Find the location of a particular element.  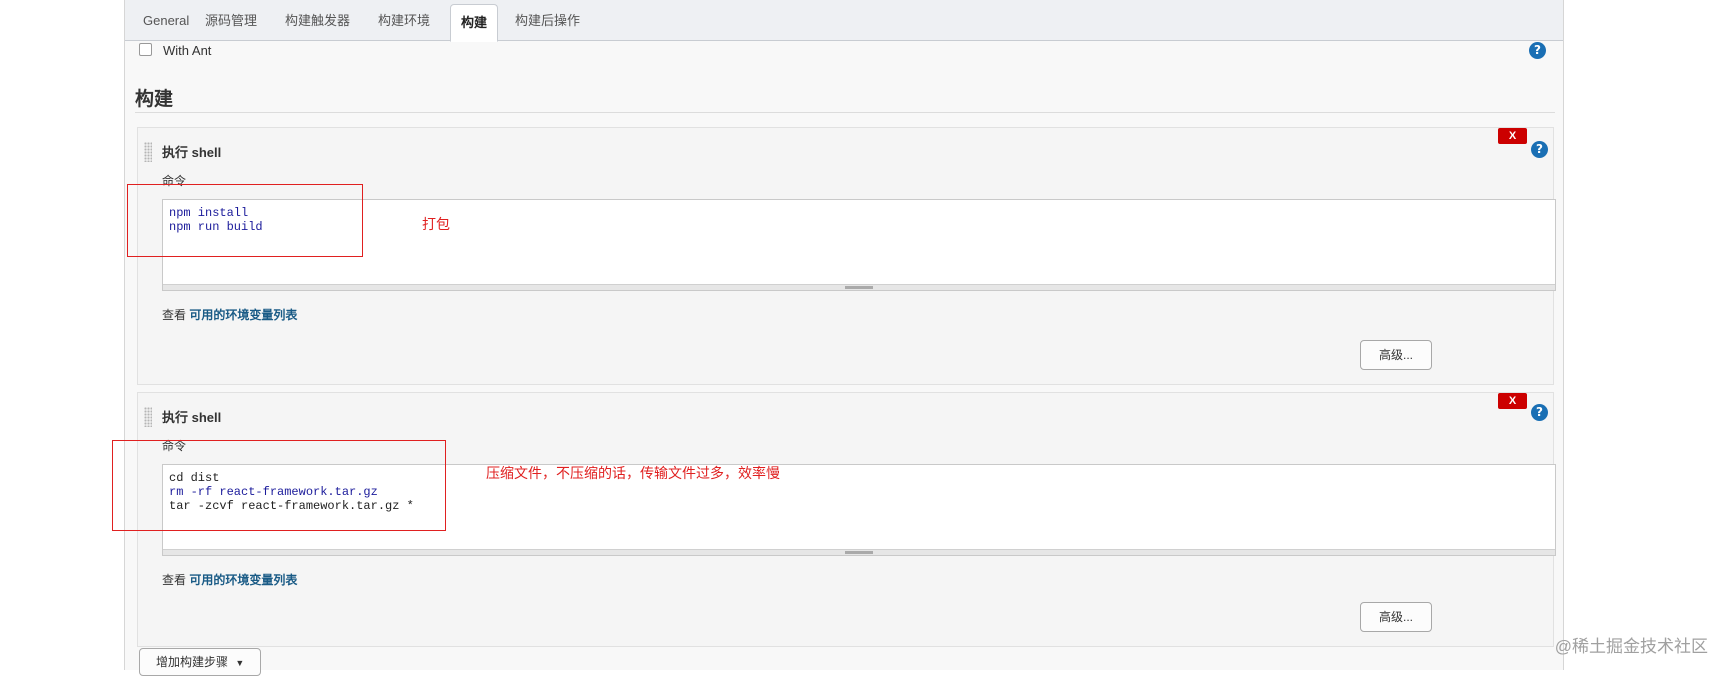

tab-build-environment: 构建环境 is located at coordinates (404, 21).